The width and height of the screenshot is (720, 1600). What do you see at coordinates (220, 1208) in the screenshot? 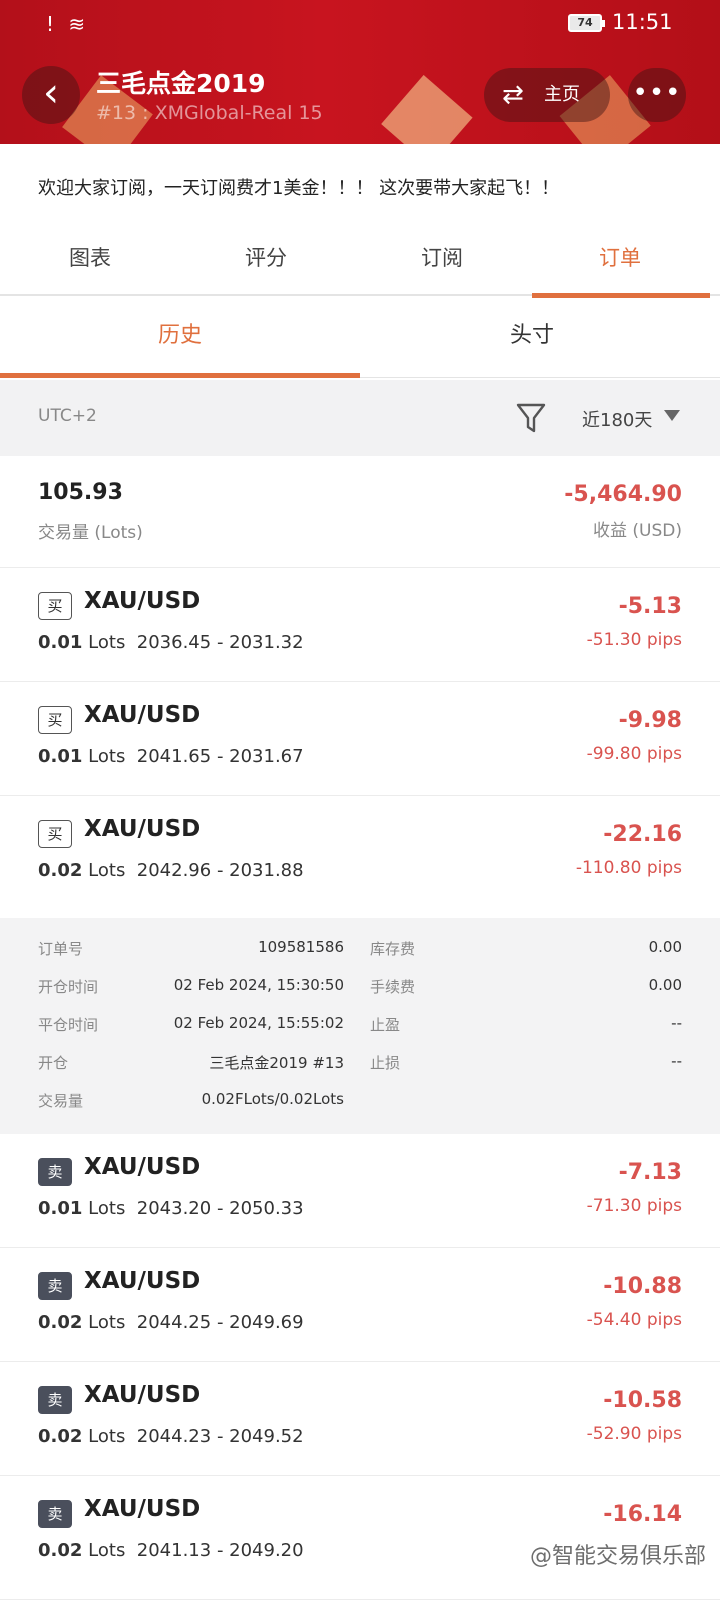
I see `order-prices: 2043.20 - 2050.33` at bounding box center [220, 1208].